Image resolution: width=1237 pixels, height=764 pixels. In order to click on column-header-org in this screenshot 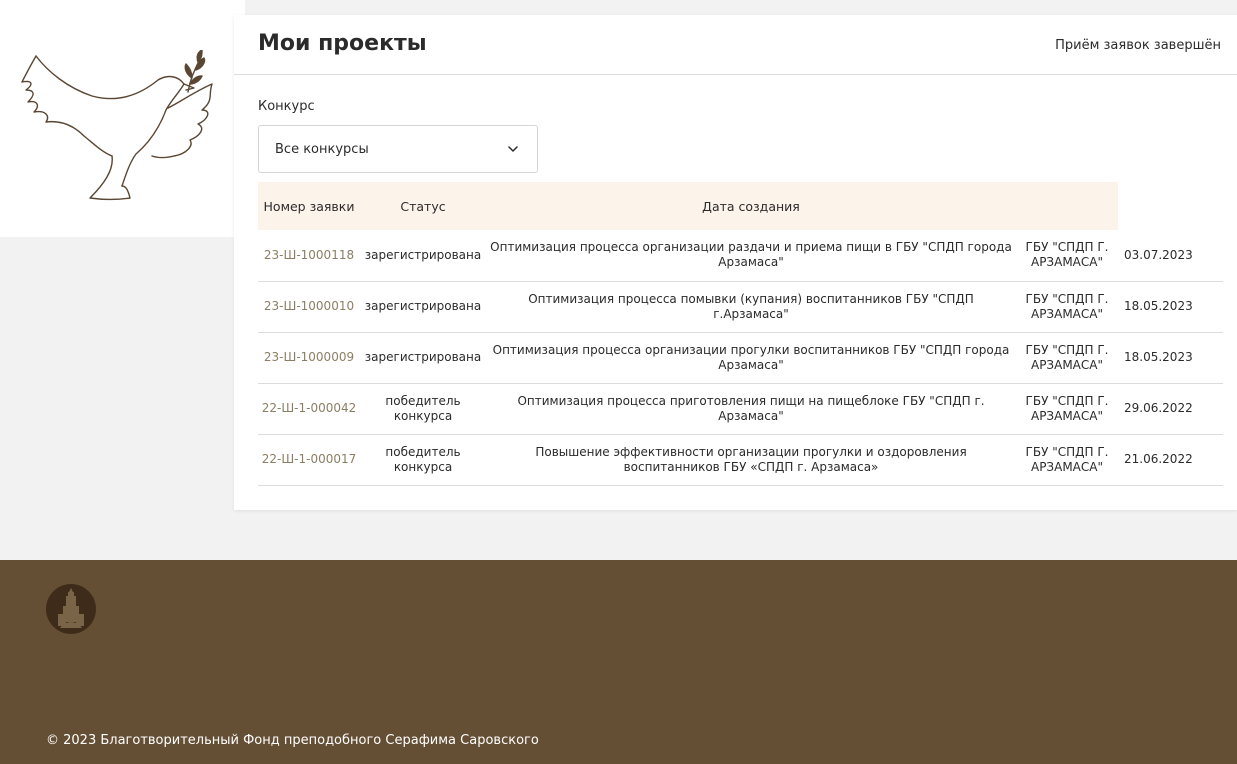, I will do `click(1067, 206)`.